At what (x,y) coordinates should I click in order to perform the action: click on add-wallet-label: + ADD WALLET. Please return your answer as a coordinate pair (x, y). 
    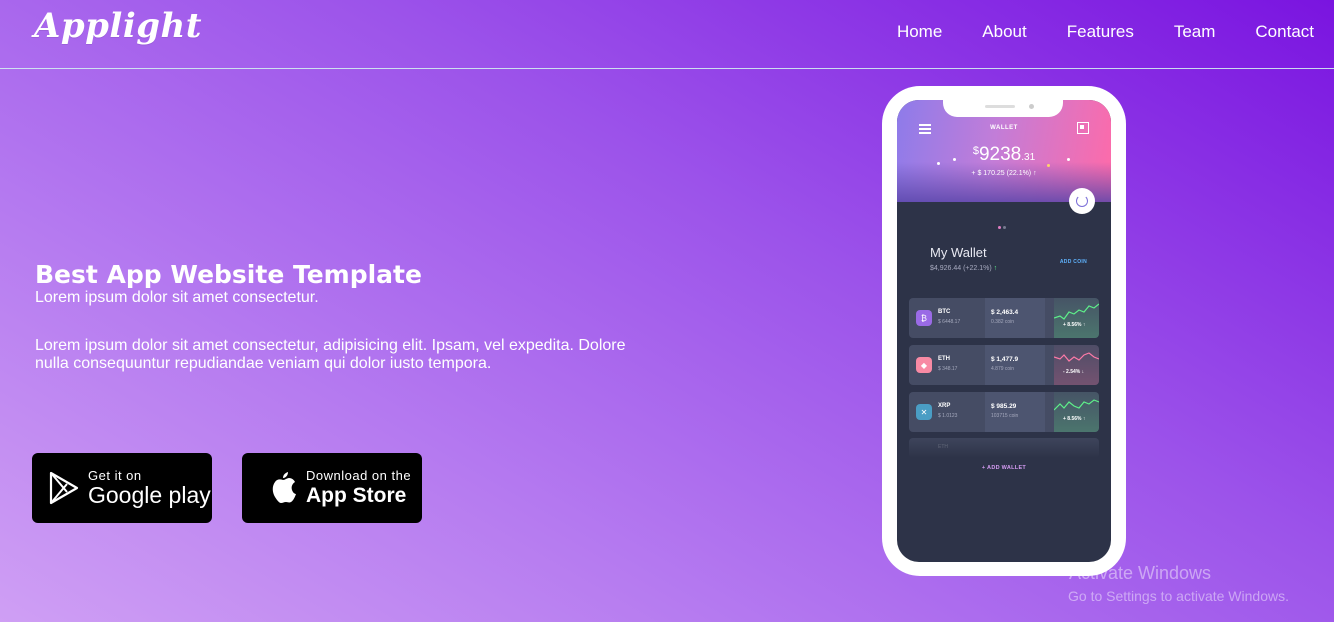
    Looking at the image, I should click on (1004, 468).